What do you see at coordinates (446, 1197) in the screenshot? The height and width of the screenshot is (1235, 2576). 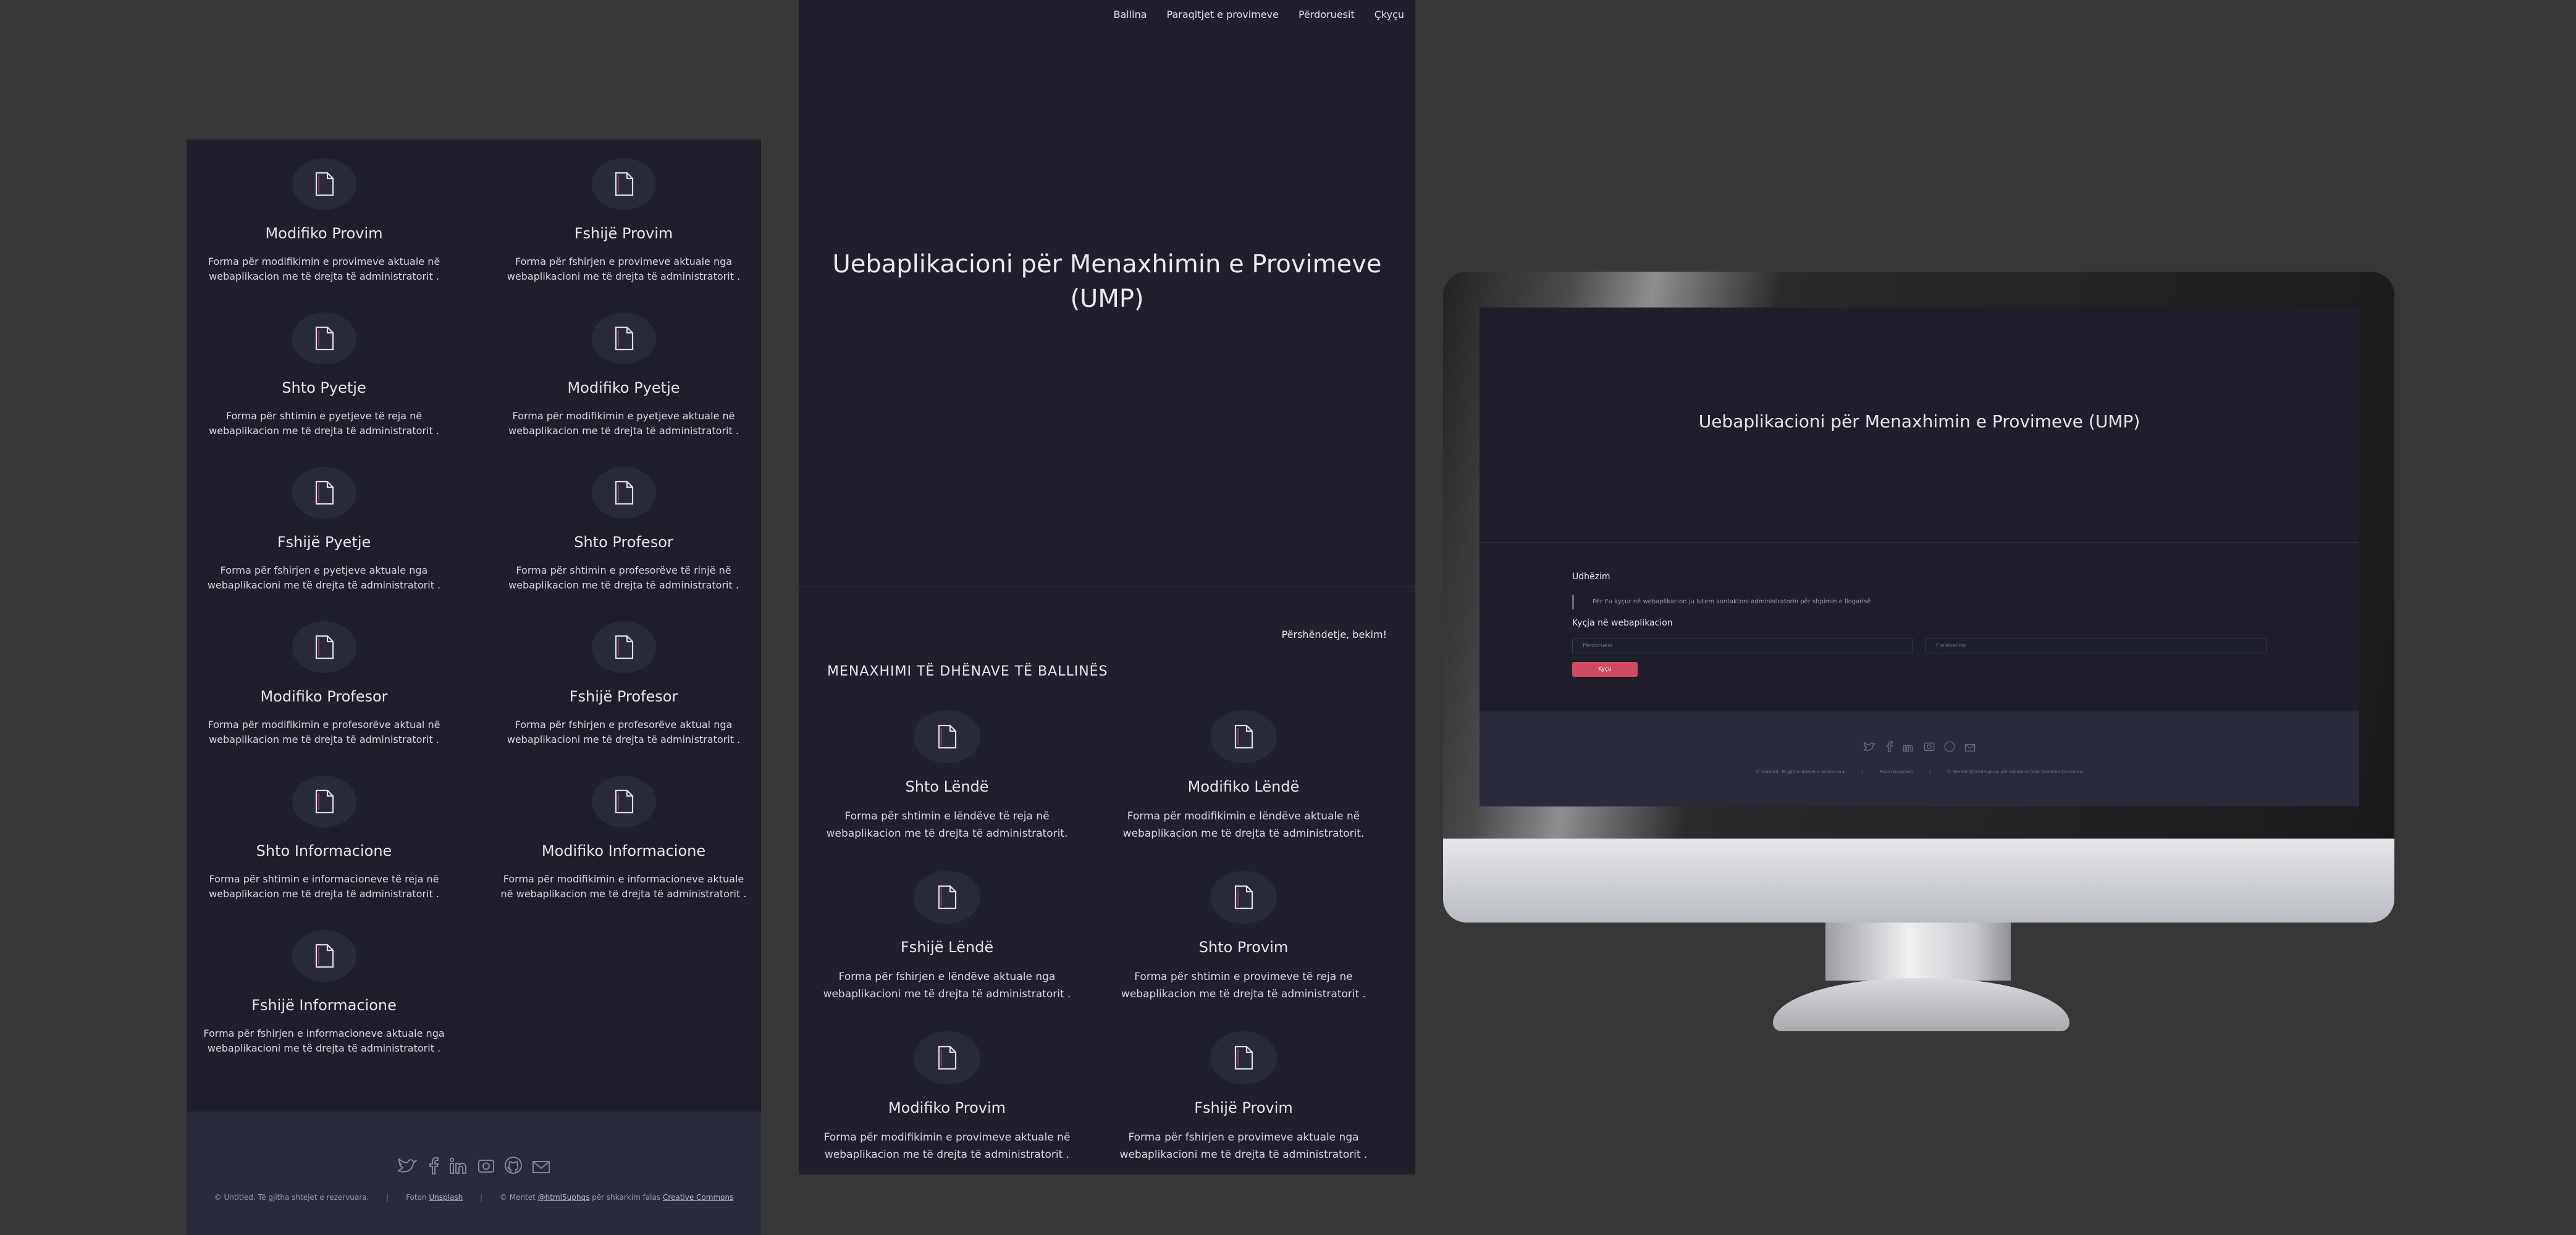 I see `unsplash-link: Unsplash` at bounding box center [446, 1197].